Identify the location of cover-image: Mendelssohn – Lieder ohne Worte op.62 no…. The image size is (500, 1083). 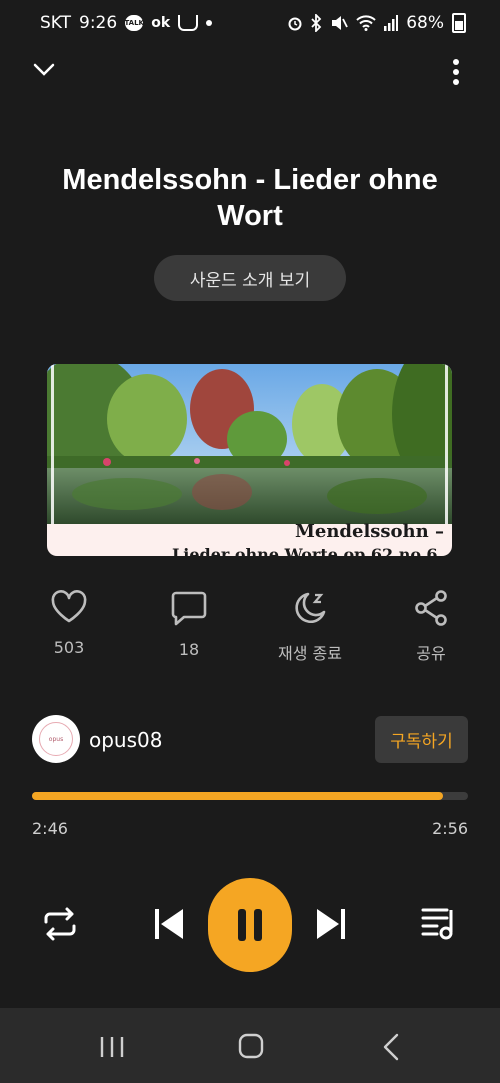
(249, 460).